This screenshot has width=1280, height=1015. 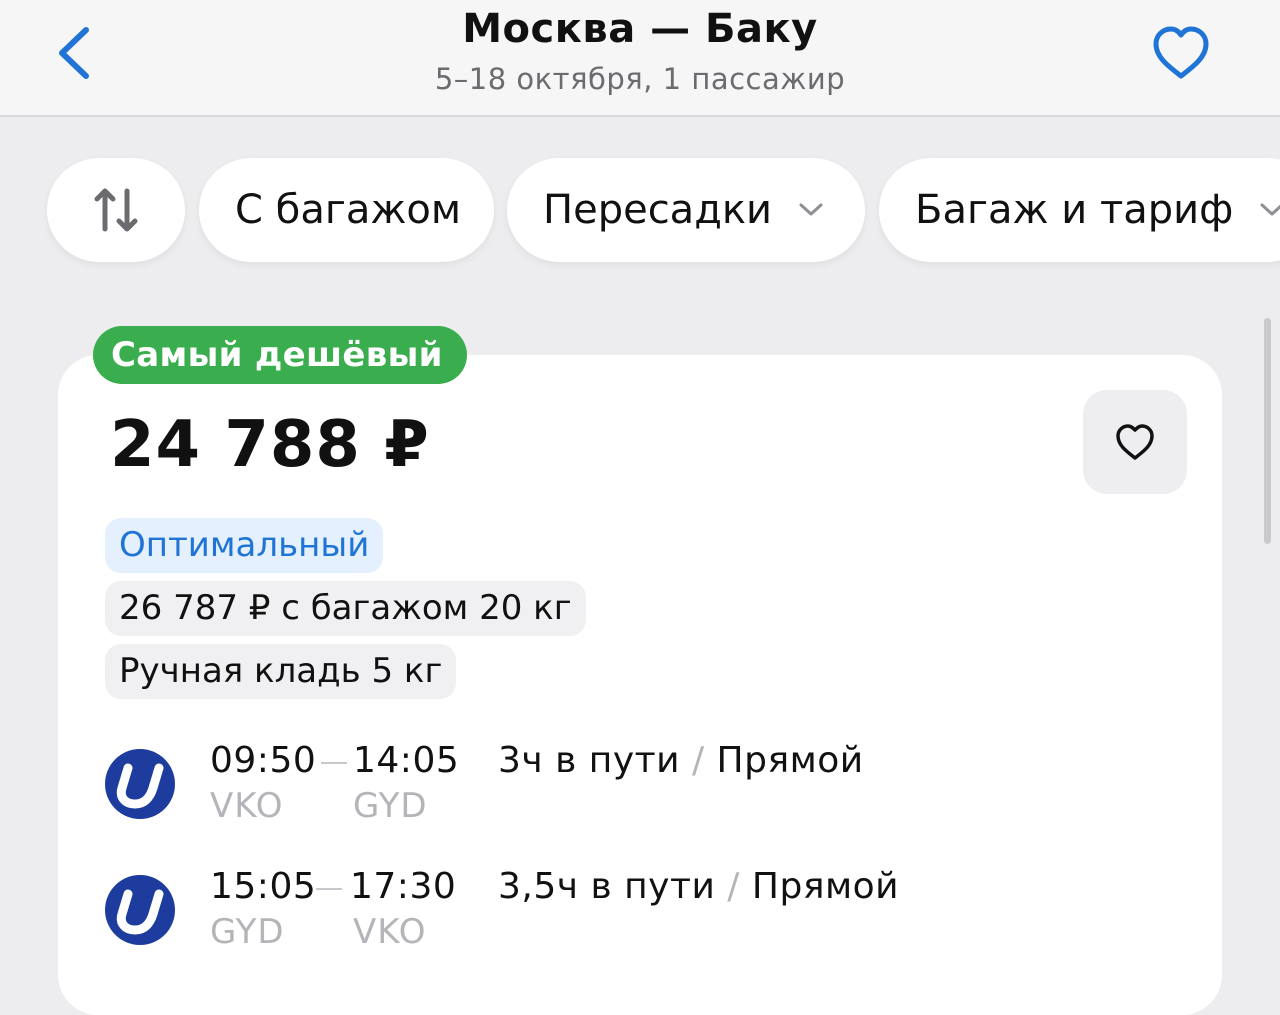 I want to click on arrival-time: 17:30, so click(x=403, y=886).